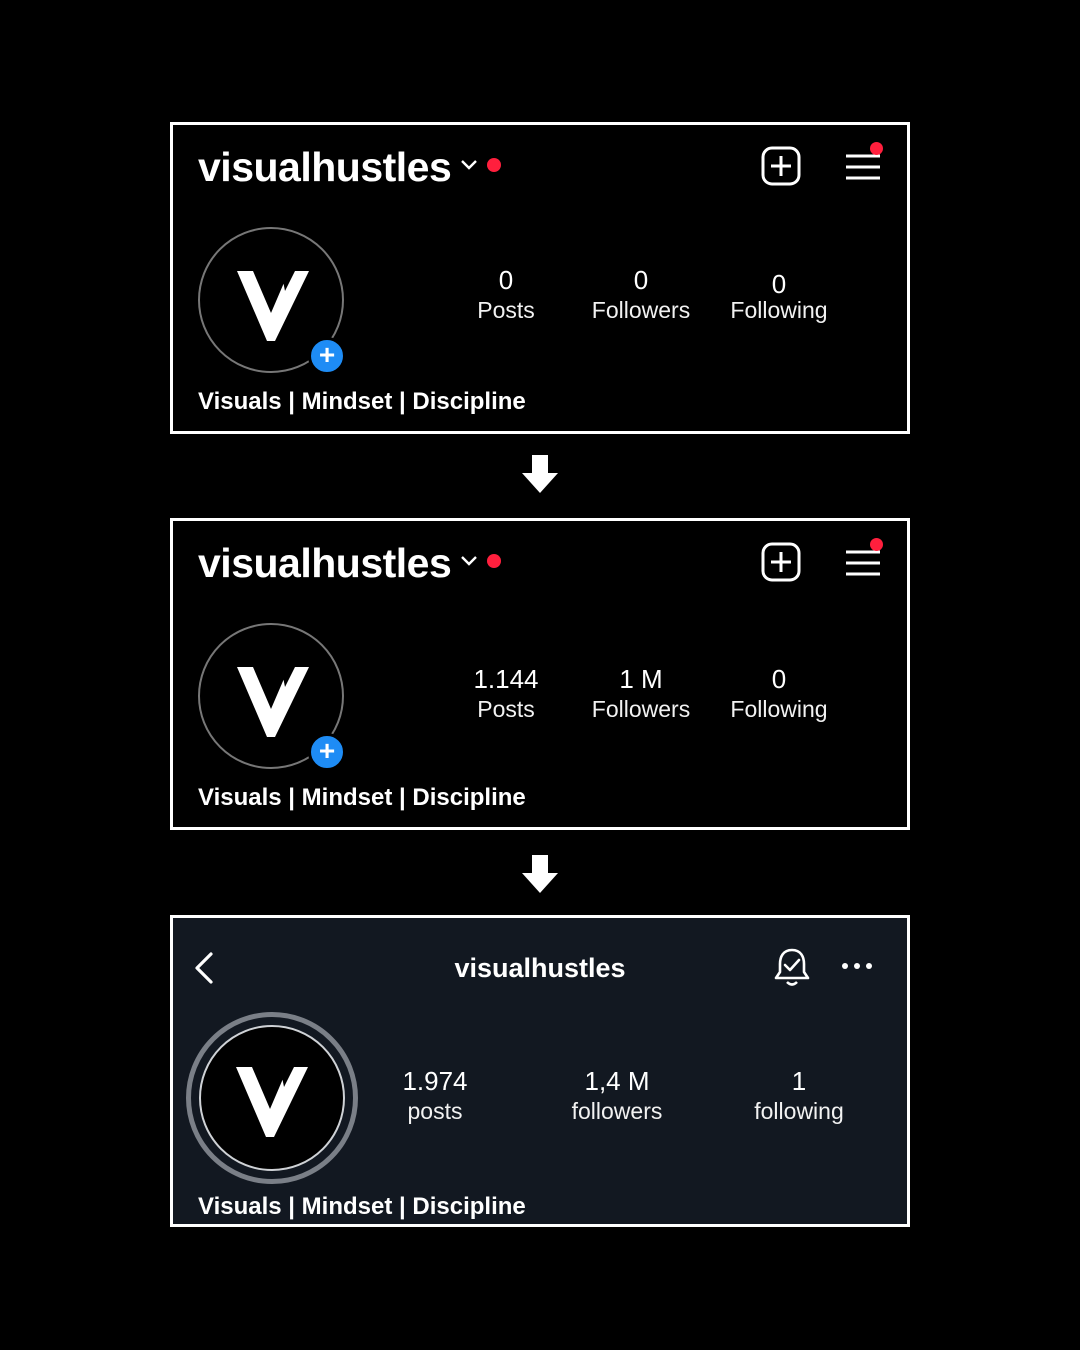 The height and width of the screenshot is (1350, 1080). I want to click on followers-stat: 1 M Followers, so click(641, 694).